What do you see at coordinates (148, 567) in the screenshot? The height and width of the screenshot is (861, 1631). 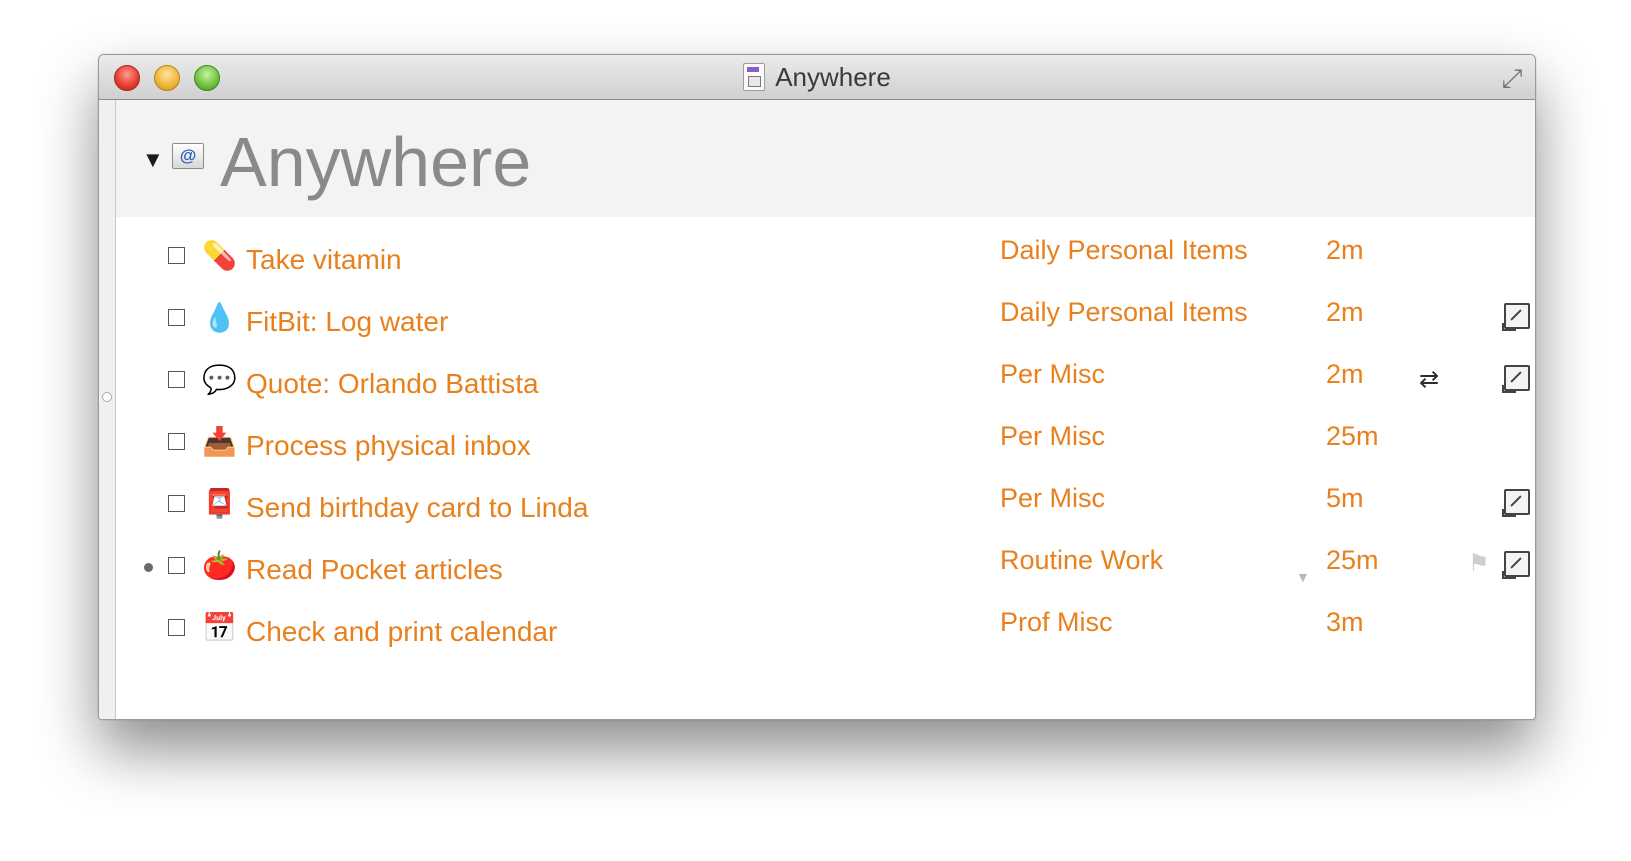 I see `selection-dot-icon` at bounding box center [148, 567].